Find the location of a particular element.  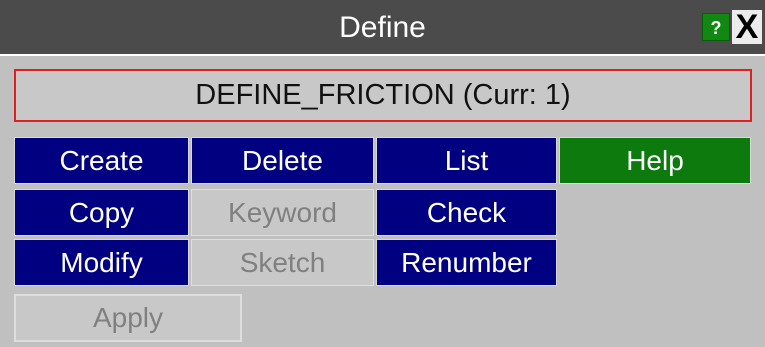

window-title: Define is located at coordinates (382, 27).